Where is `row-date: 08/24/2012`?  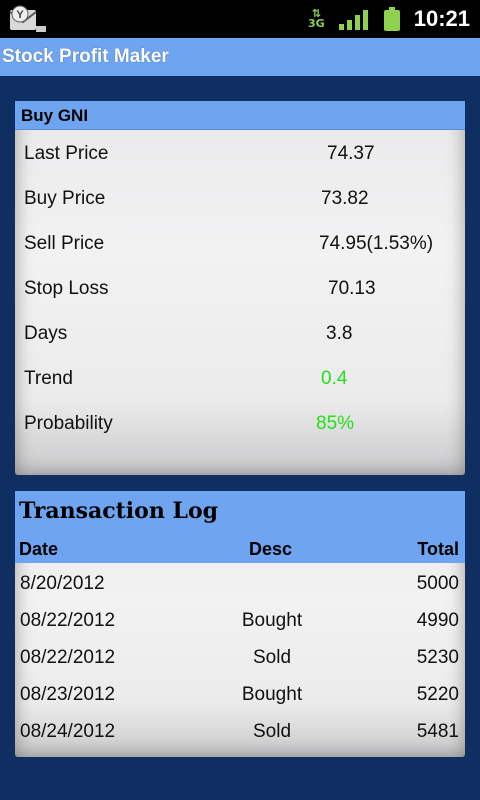
row-date: 08/24/2012 is located at coordinates (68, 731).